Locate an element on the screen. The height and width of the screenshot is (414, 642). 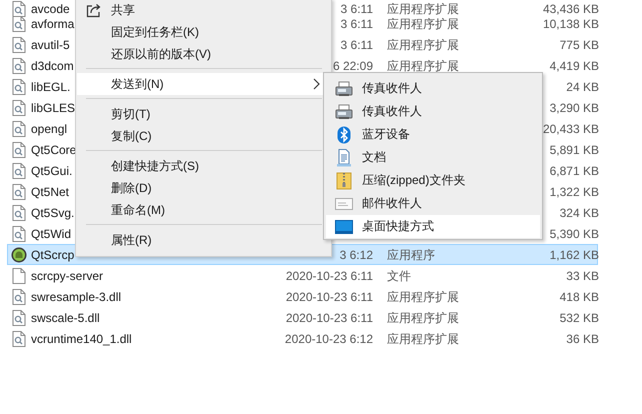
file-name: Qt5Wid is located at coordinates (51, 233).